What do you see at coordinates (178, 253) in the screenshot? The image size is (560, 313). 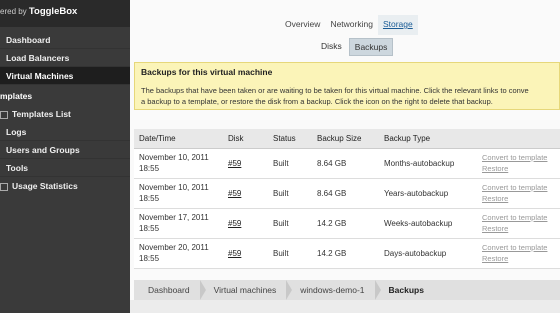 I see `cell-date: November 20, 2011 18:55` at bounding box center [178, 253].